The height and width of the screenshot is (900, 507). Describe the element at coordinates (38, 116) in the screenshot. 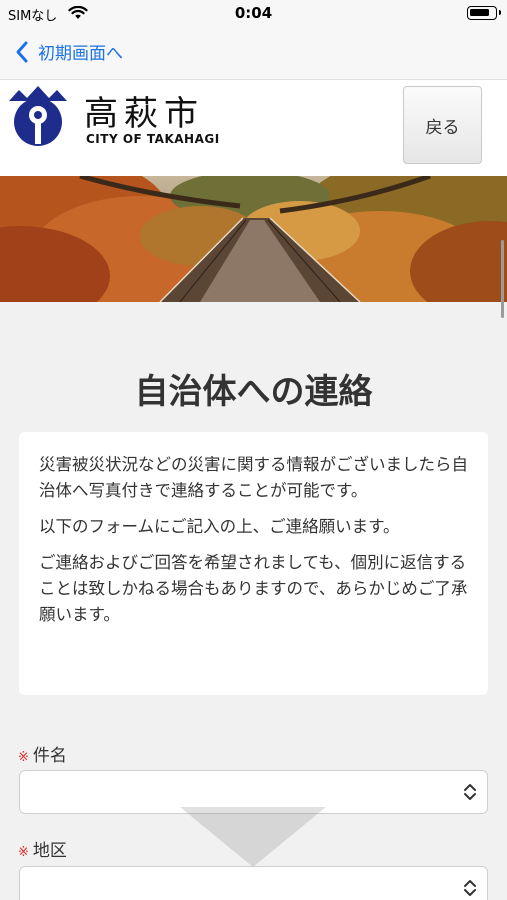

I see `city-emblem-logo` at that location.